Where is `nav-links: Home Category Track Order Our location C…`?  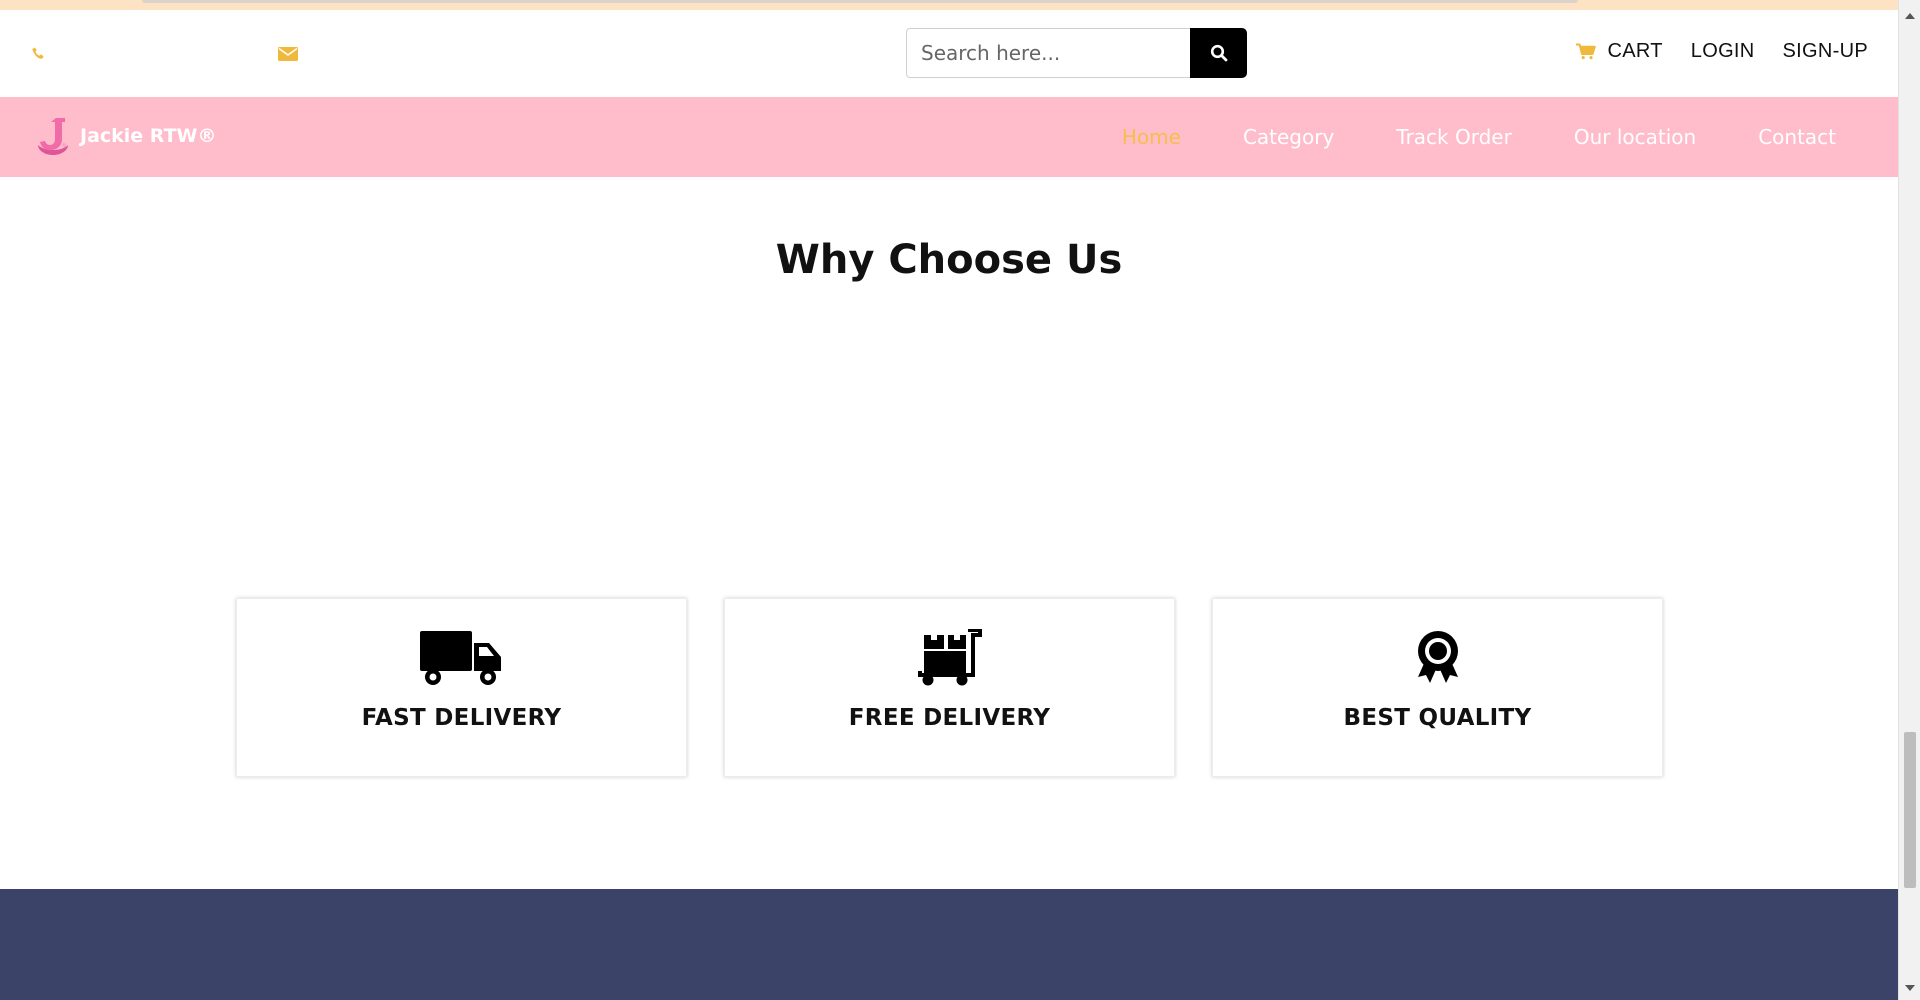
nav-links: Home Category Track Order Our location C… is located at coordinates (1479, 137).